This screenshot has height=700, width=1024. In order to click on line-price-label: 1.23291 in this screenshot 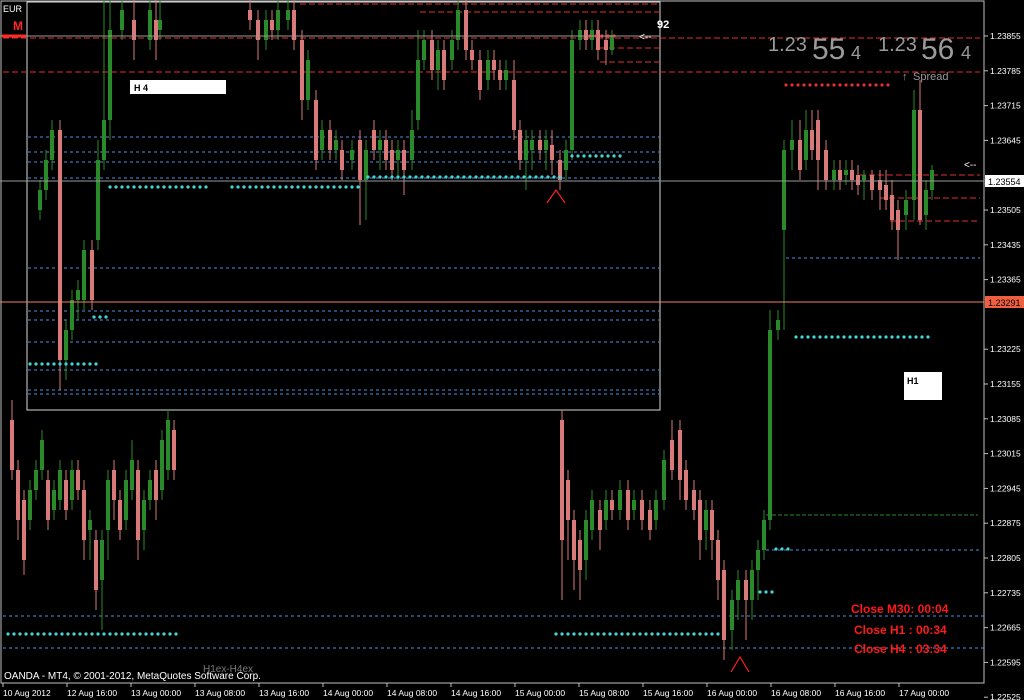, I will do `click(1004, 303)`.